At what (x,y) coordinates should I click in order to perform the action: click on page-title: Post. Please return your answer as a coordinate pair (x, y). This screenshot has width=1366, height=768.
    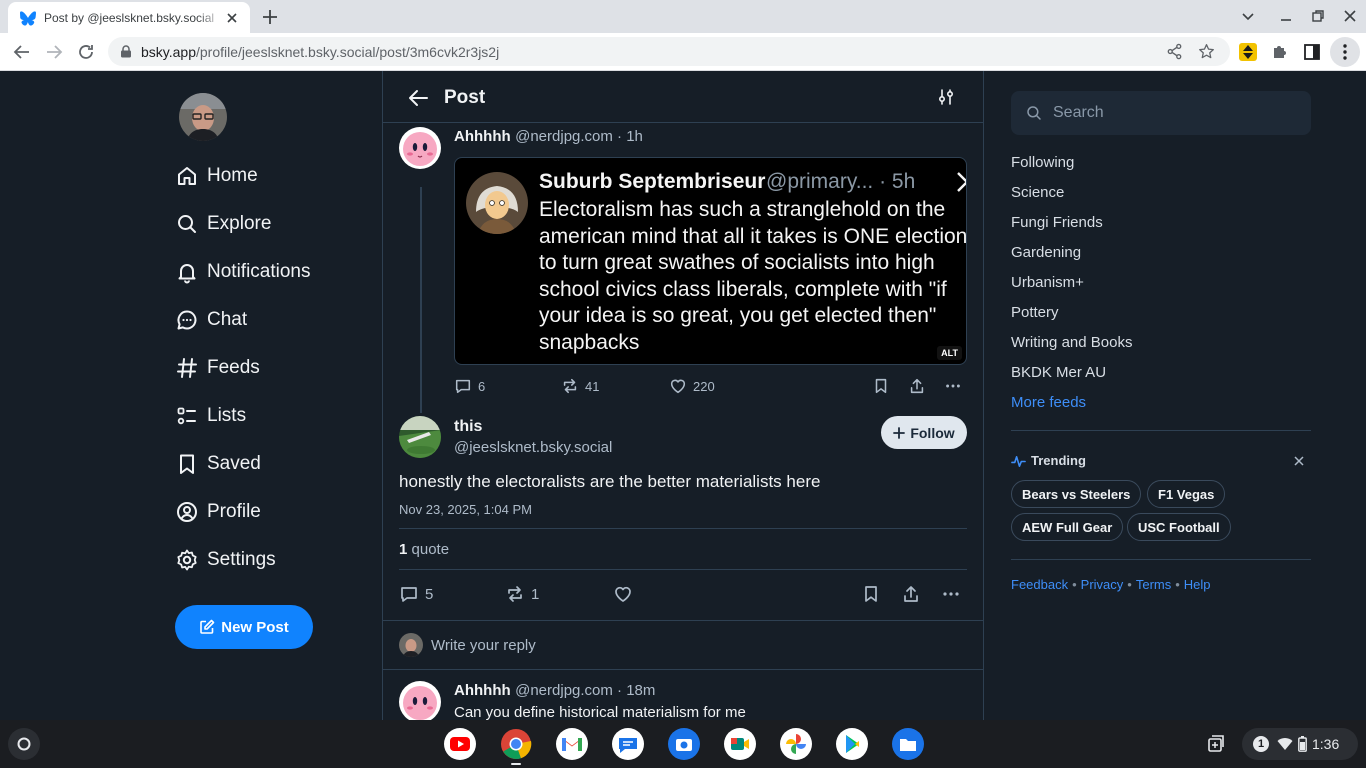
    Looking at the image, I should click on (465, 97).